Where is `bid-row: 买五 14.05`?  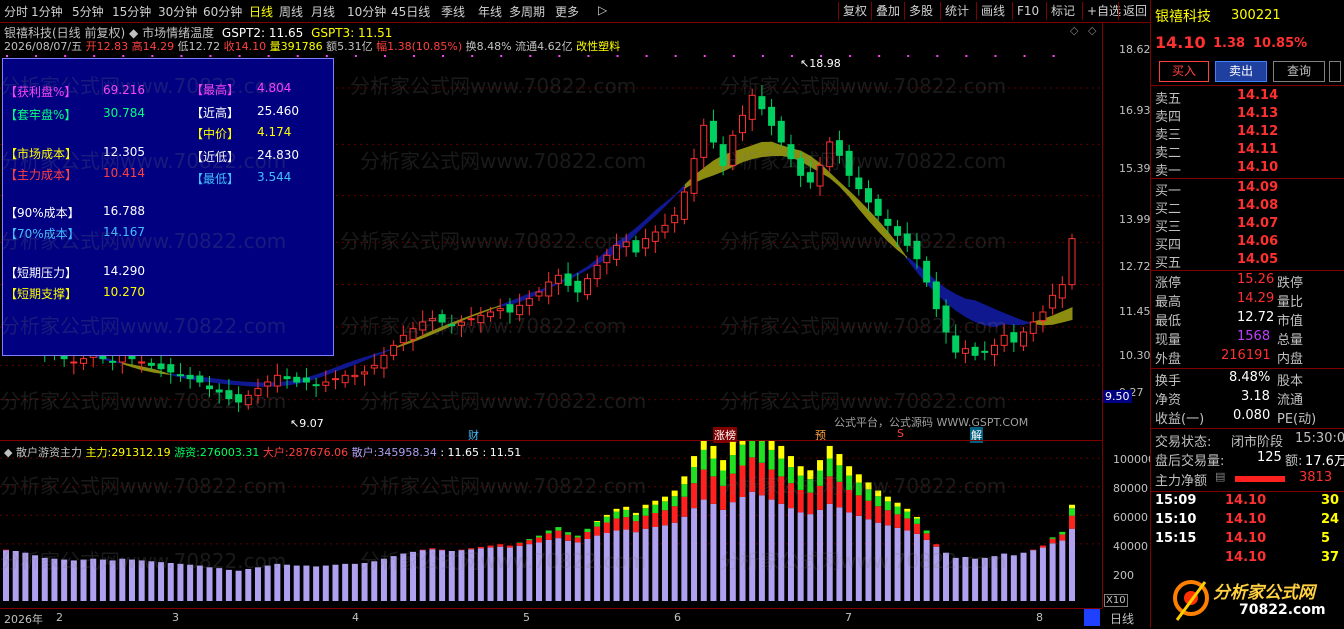
bid-row: 买五 14.05 is located at coordinates (1248, 261).